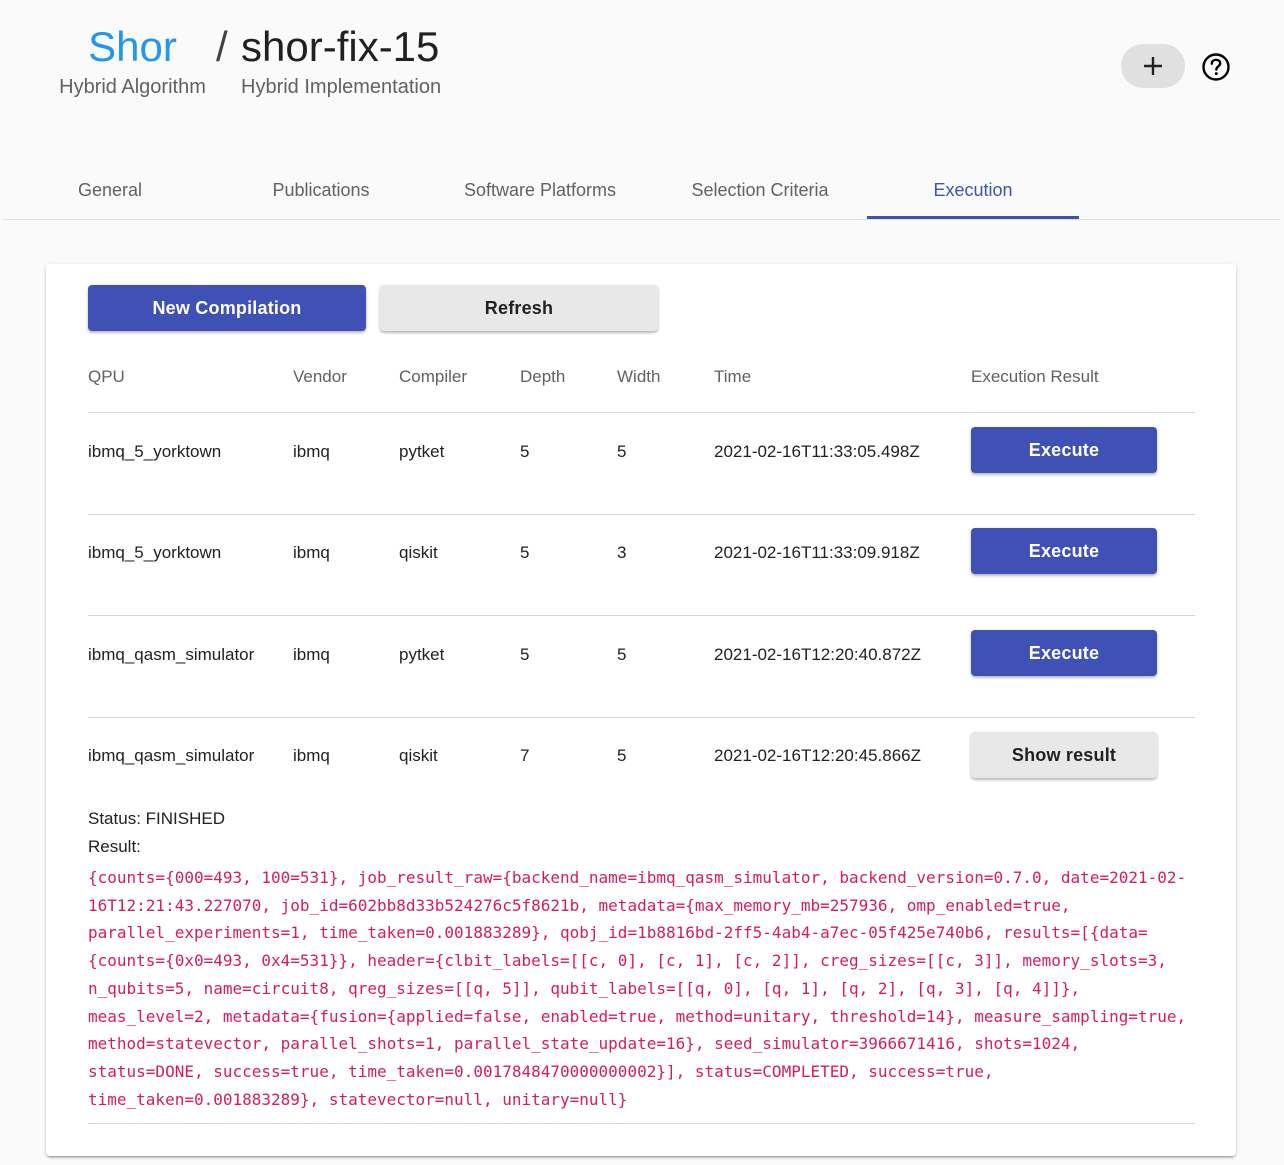 This screenshot has width=1284, height=1165. I want to click on cell-time: 2021-02-16T12:20:40.872Z, so click(817, 654).